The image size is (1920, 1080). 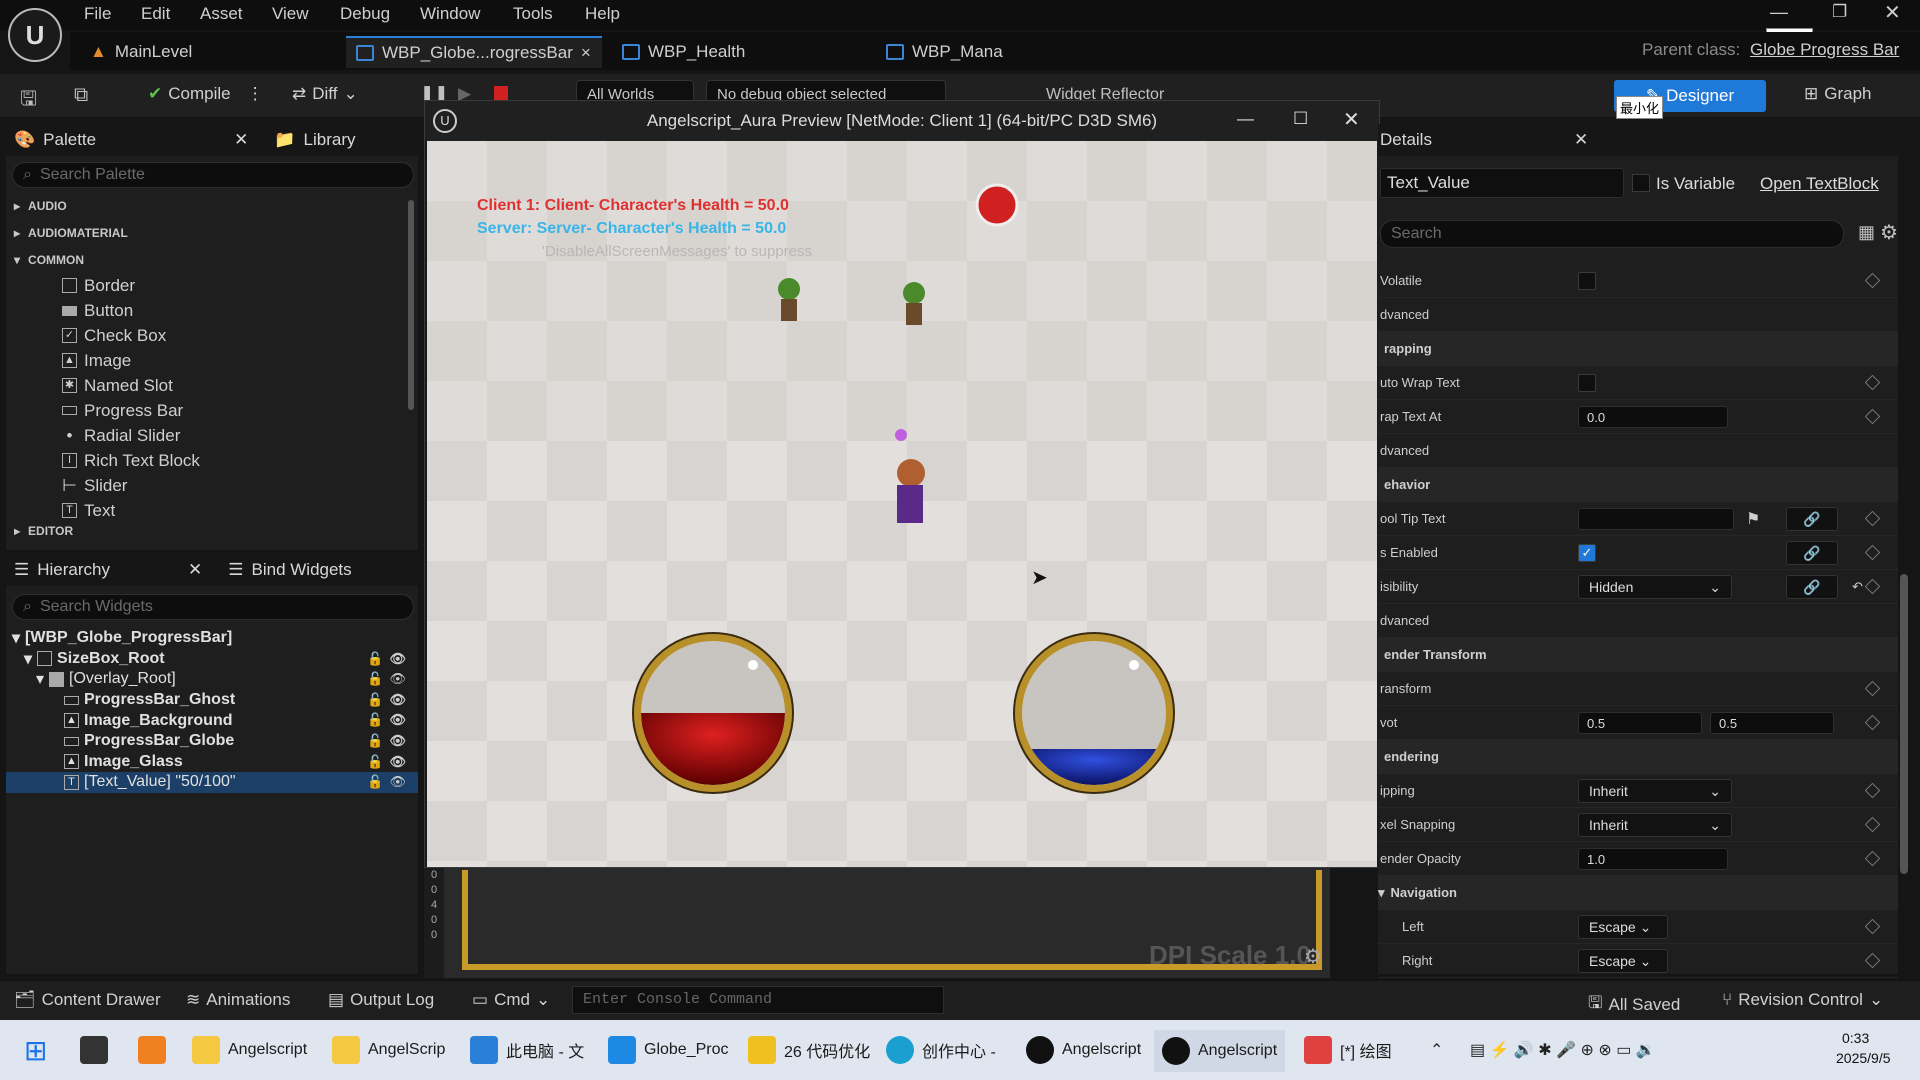 What do you see at coordinates (511, 1000) in the screenshot?
I see `cmd-select: ▭ Cmd ⌄` at bounding box center [511, 1000].